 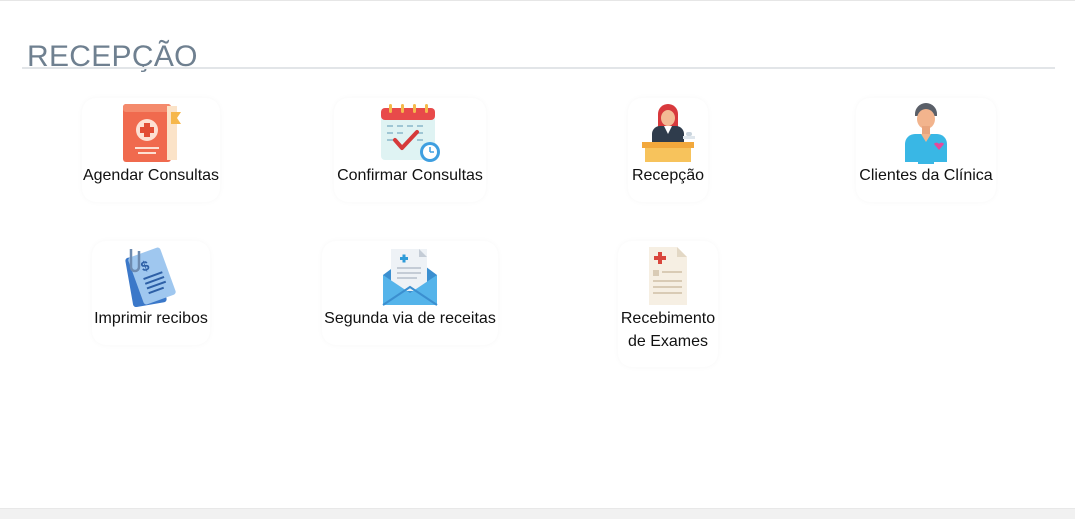 What do you see at coordinates (926, 175) in the screenshot?
I see `tile-label: Clientes da Clínica` at bounding box center [926, 175].